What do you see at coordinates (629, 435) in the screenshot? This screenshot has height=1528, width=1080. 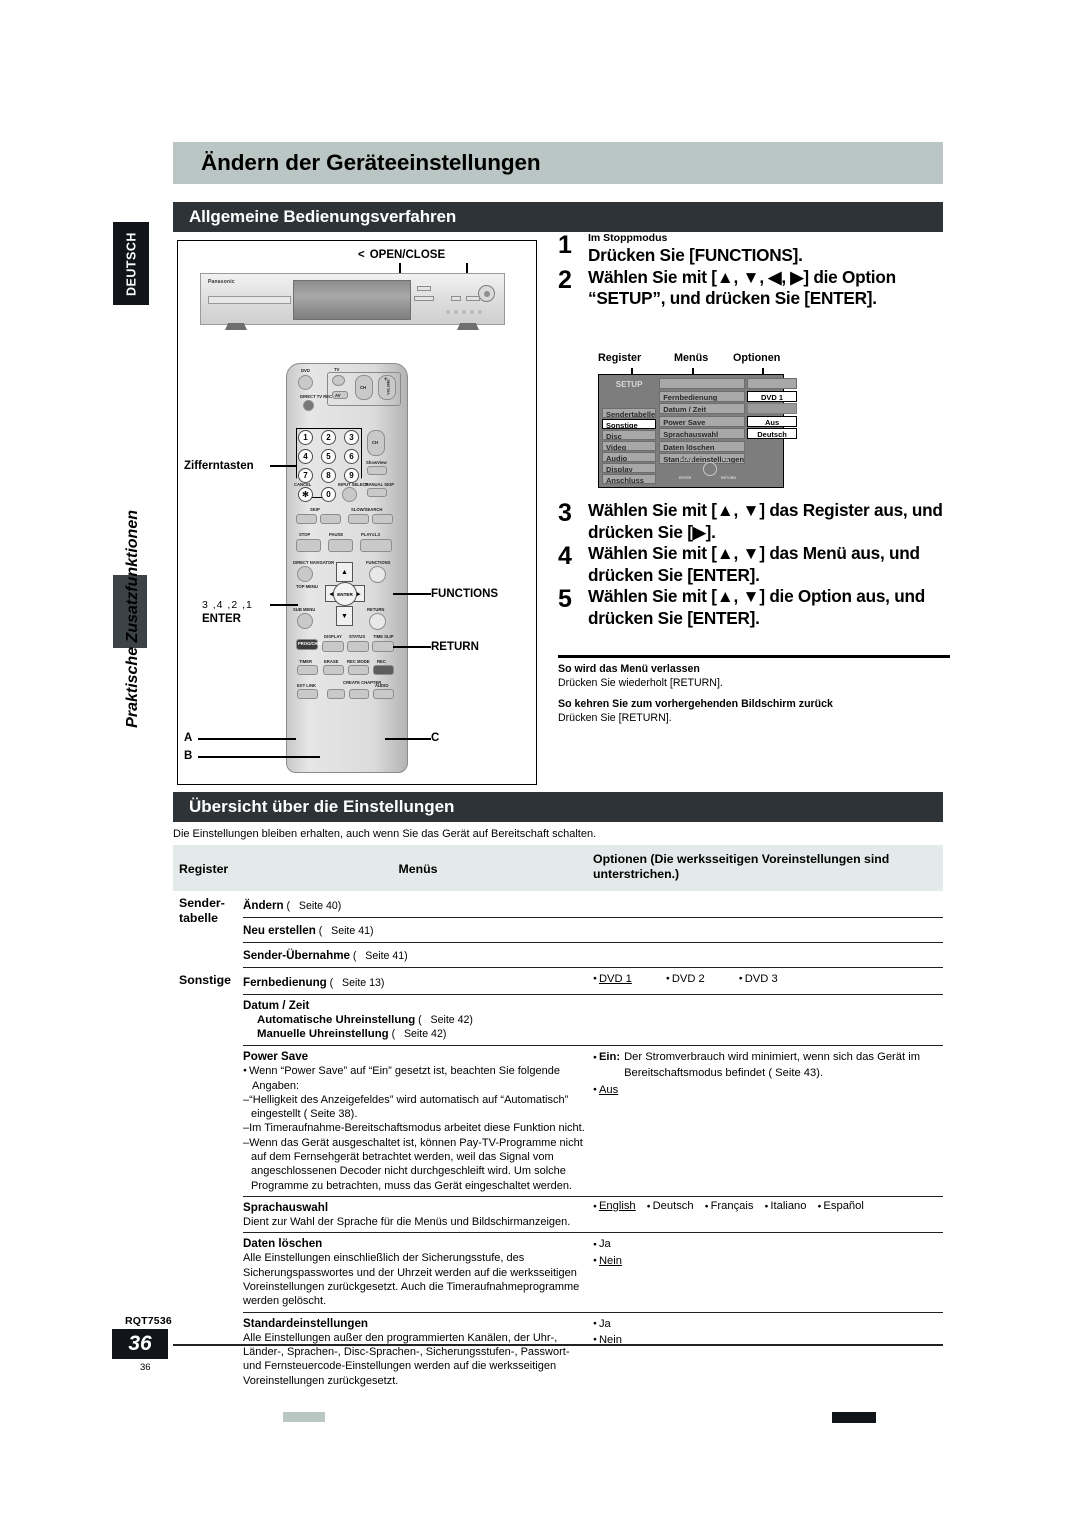 I see `osd-tab-disc: Disc` at bounding box center [629, 435].